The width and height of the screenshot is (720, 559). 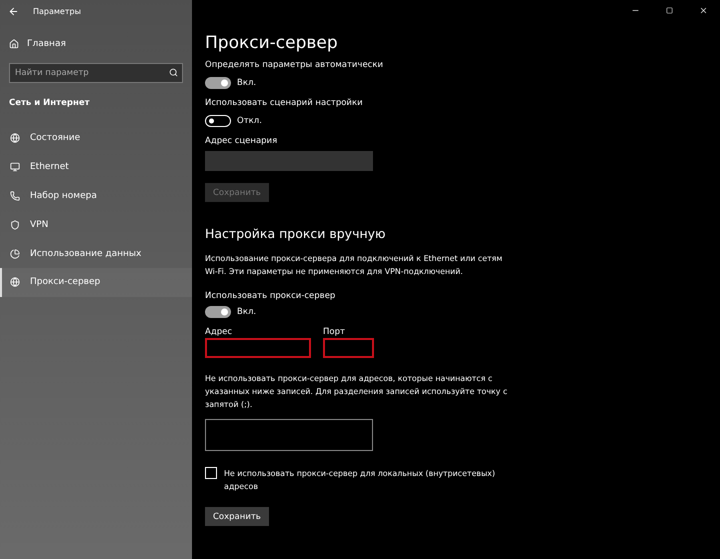 I want to click on section-heading: Сеть и Интернет, so click(x=49, y=102).